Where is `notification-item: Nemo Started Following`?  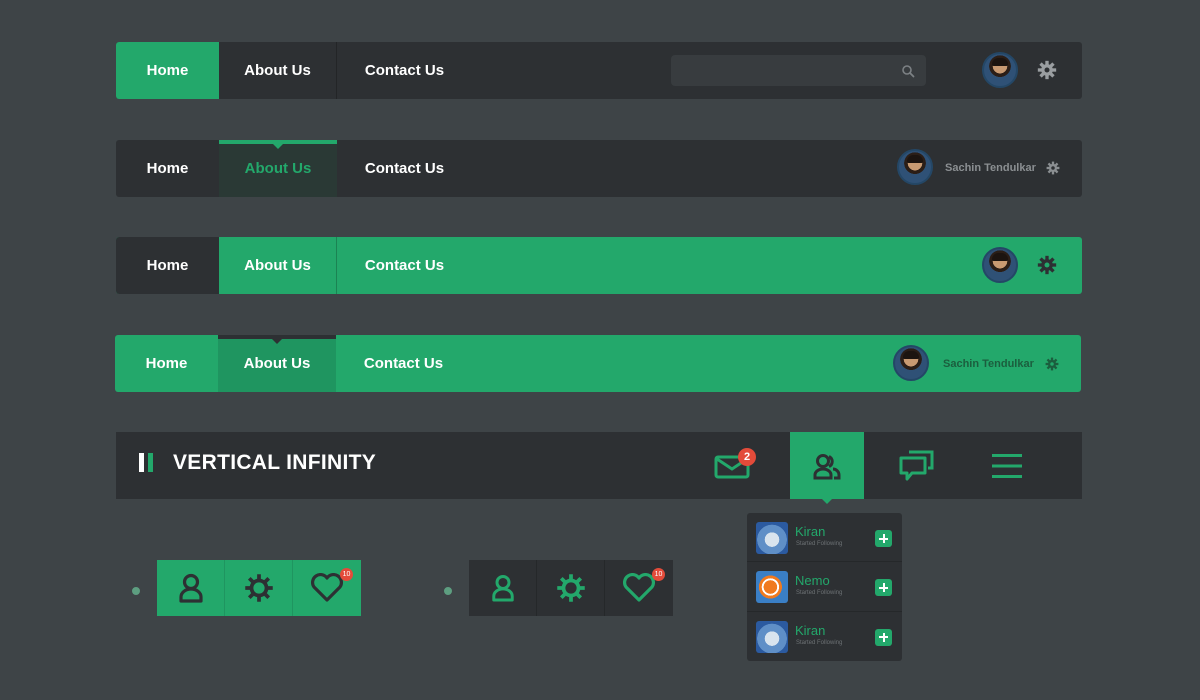
notification-item: Nemo Started Following is located at coordinates (824, 587).